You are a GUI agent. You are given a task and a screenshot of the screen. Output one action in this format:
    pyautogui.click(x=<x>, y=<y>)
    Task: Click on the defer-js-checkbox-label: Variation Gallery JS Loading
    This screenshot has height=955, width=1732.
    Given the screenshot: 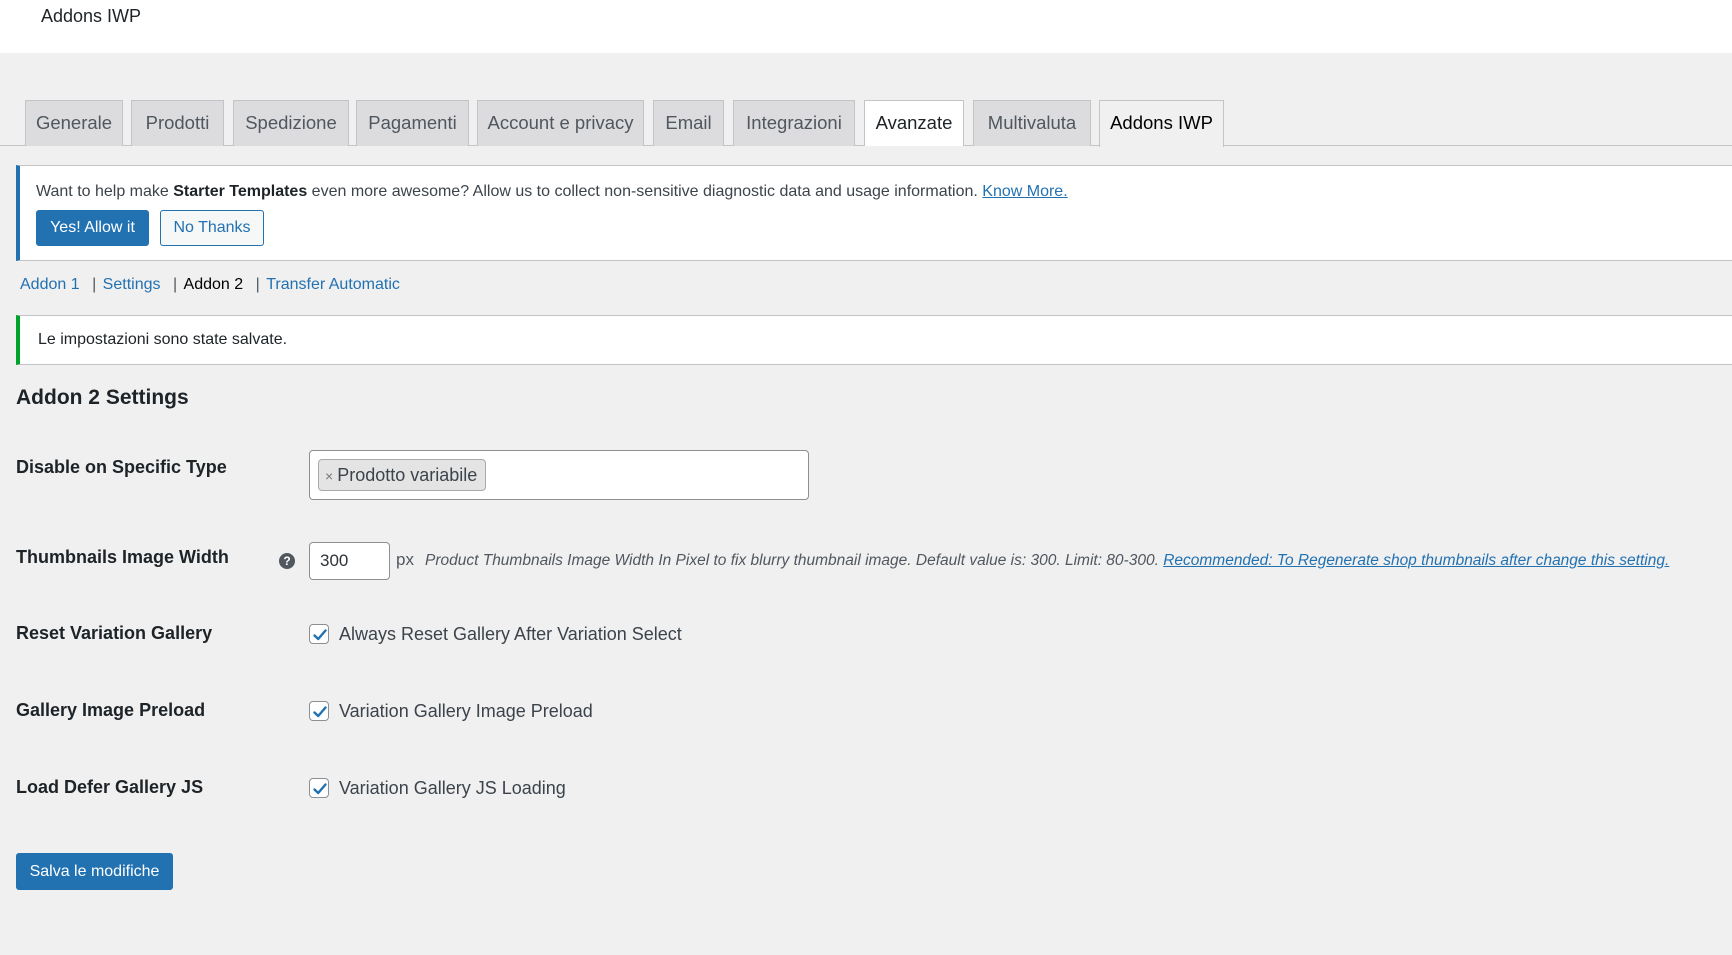 What is the action you would take?
    pyautogui.click(x=452, y=788)
    